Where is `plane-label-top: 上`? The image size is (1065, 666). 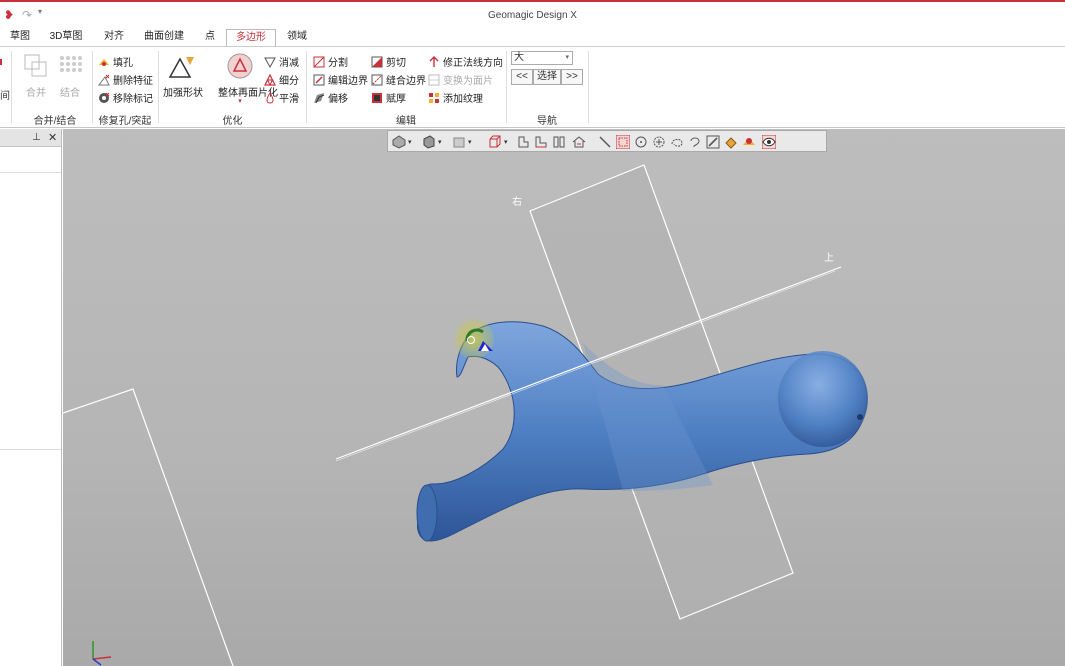 plane-label-top: 上 is located at coordinates (829, 258).